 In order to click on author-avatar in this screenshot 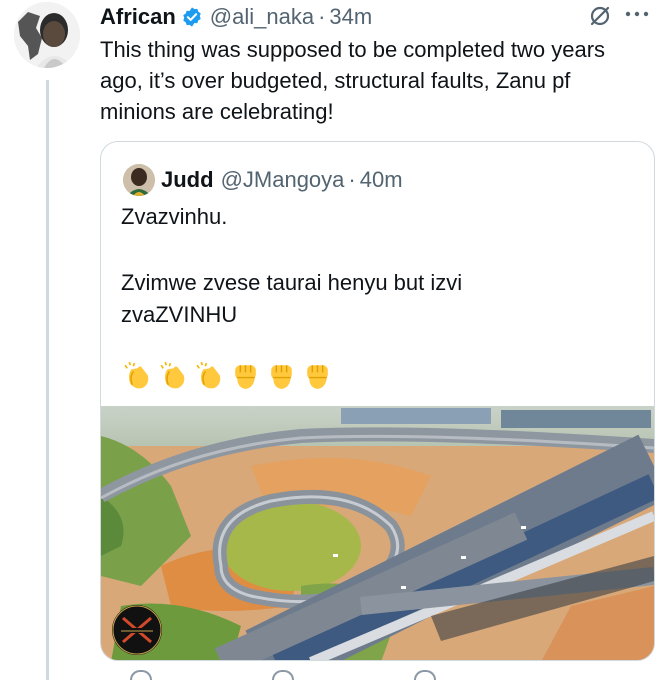, I will do `click(47, 35)`.